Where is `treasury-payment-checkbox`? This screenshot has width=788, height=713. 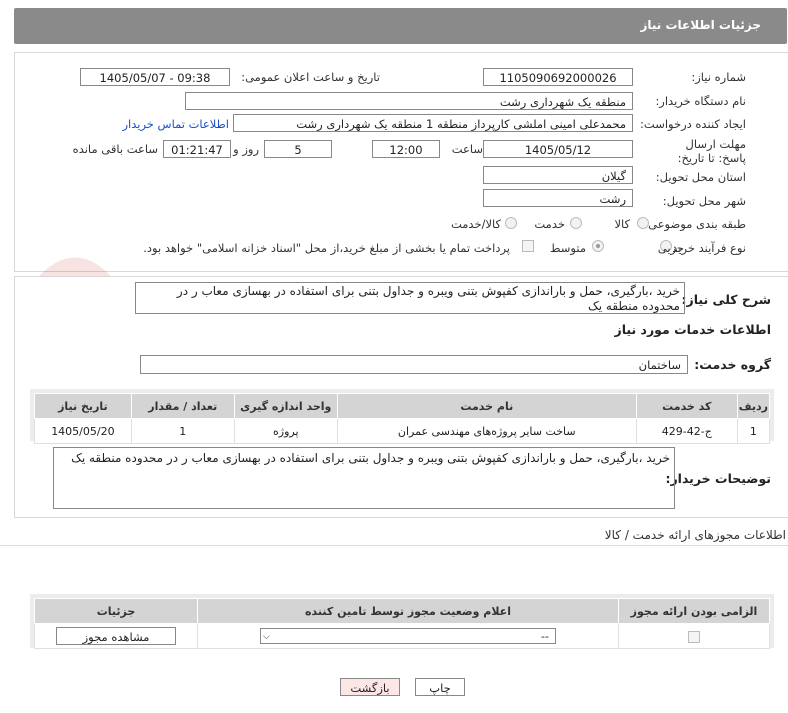 treasury-payment-checkbox is located at coordinates (528, 246).